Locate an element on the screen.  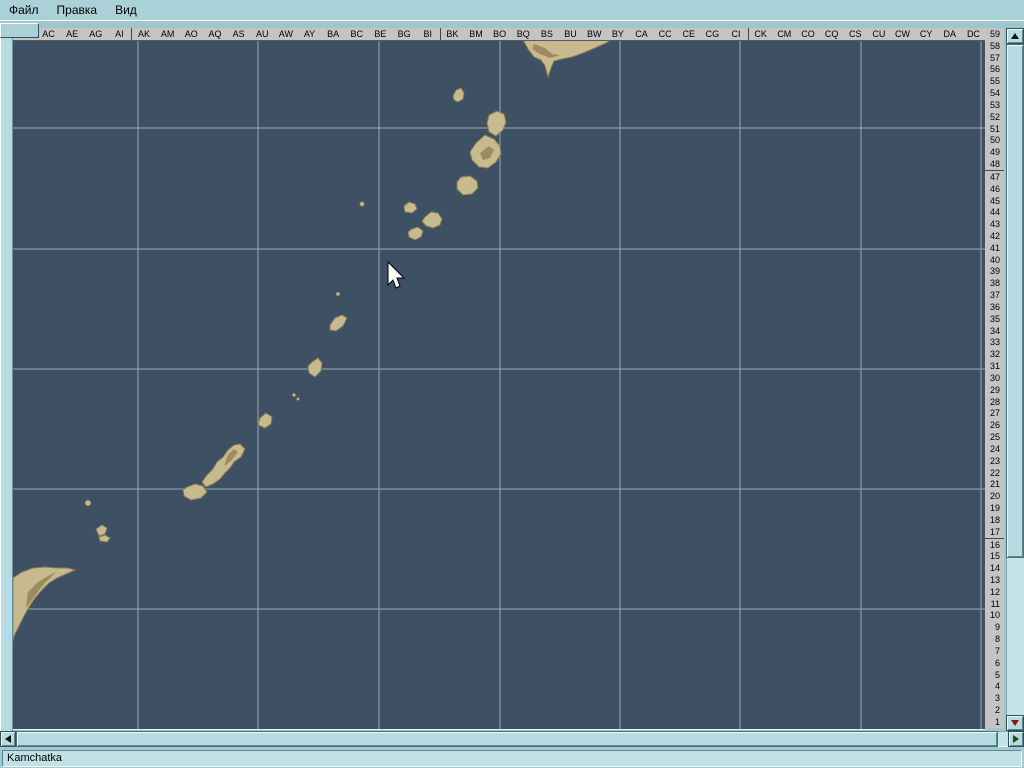
column-header-CY: CY is located at coordinates (926, 34).